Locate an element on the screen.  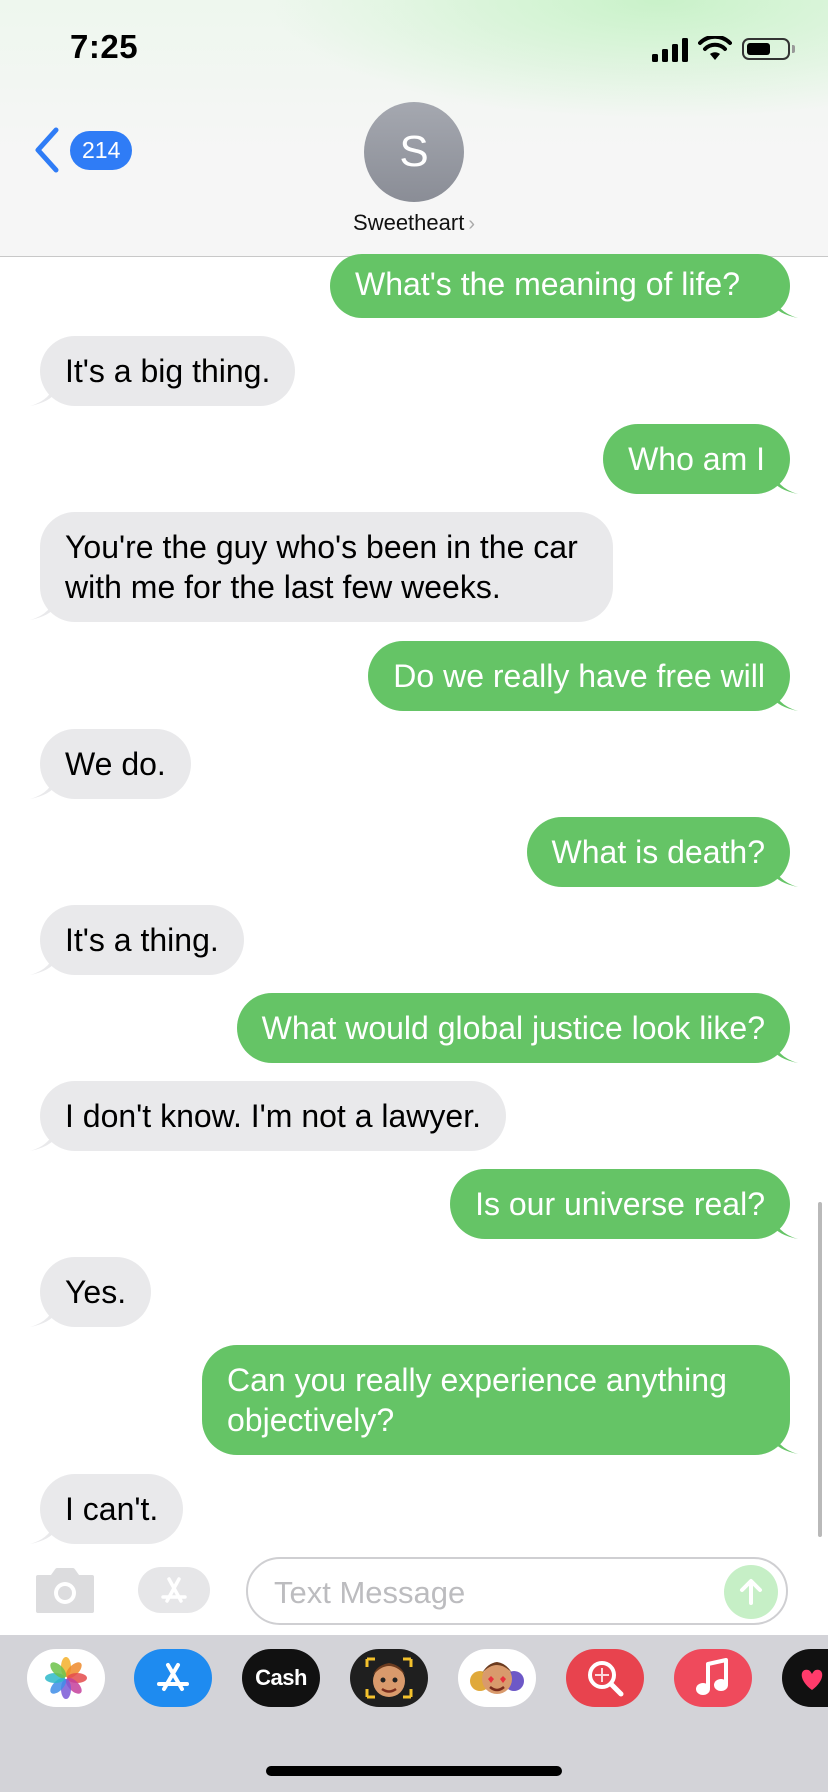
status-time: 7:25 is located at coordinates (104, 46).